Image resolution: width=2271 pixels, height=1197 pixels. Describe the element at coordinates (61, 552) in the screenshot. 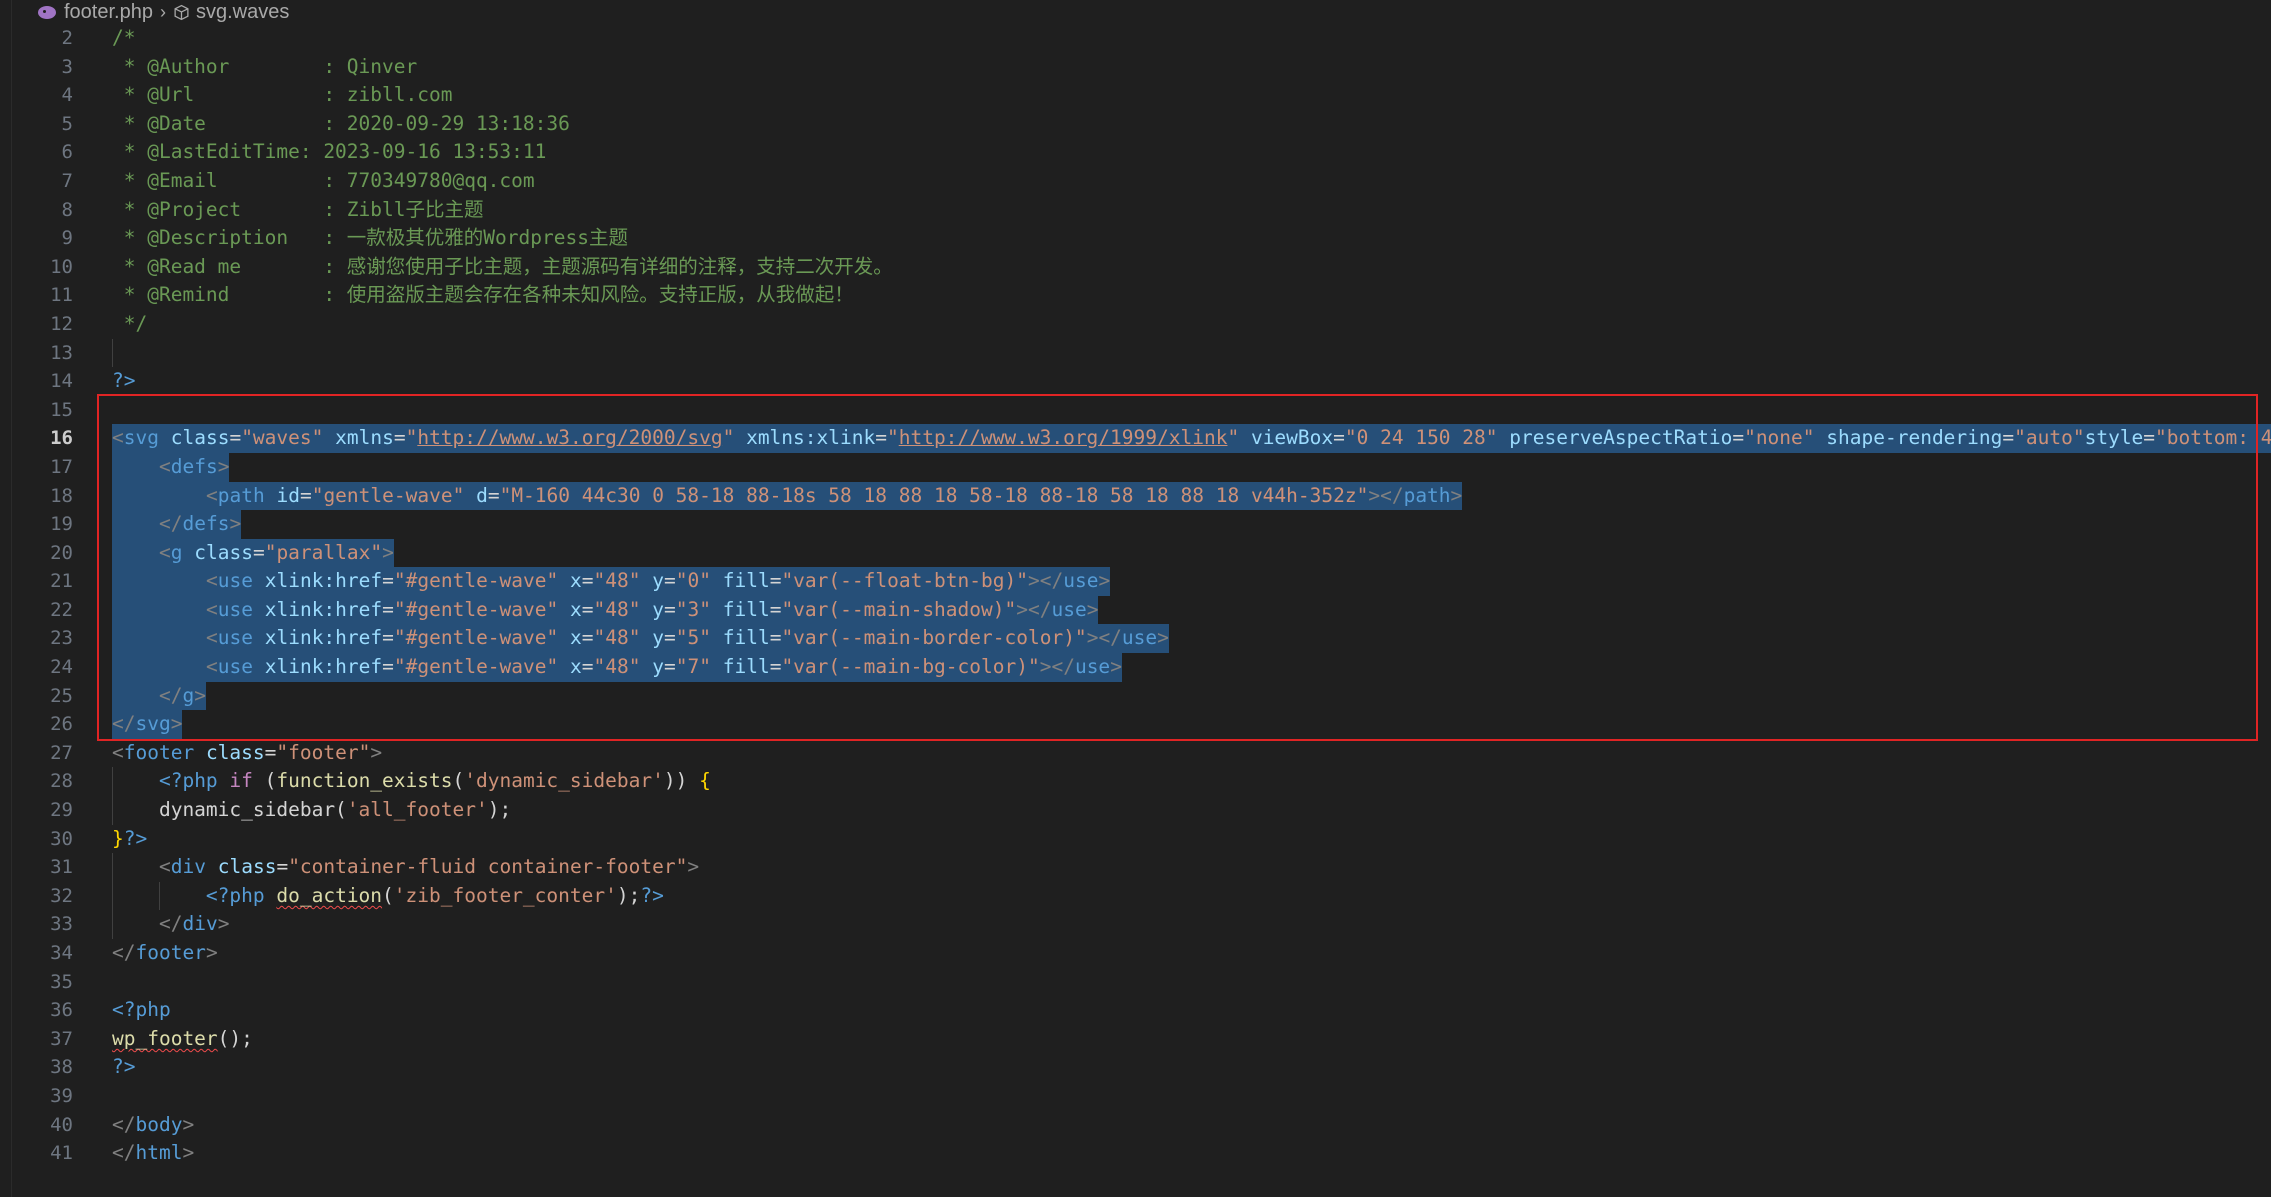

I see `line-number: 20` at that location.